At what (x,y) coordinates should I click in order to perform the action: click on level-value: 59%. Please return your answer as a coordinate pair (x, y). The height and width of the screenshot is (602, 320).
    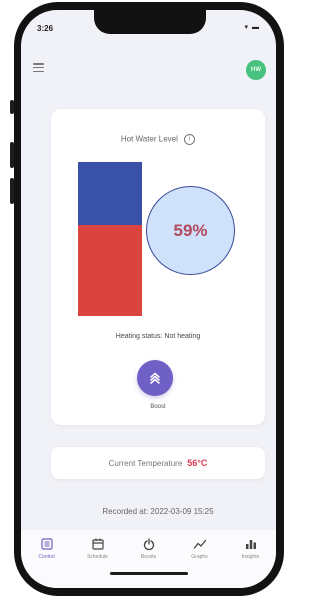
    Looking at the image, I should click on (190, 230).